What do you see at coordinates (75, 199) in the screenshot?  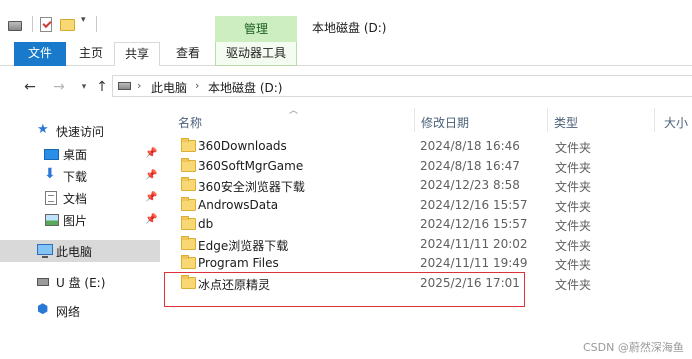 I see `sidebar-item-label: 文档` at bounding box center [75, 199].